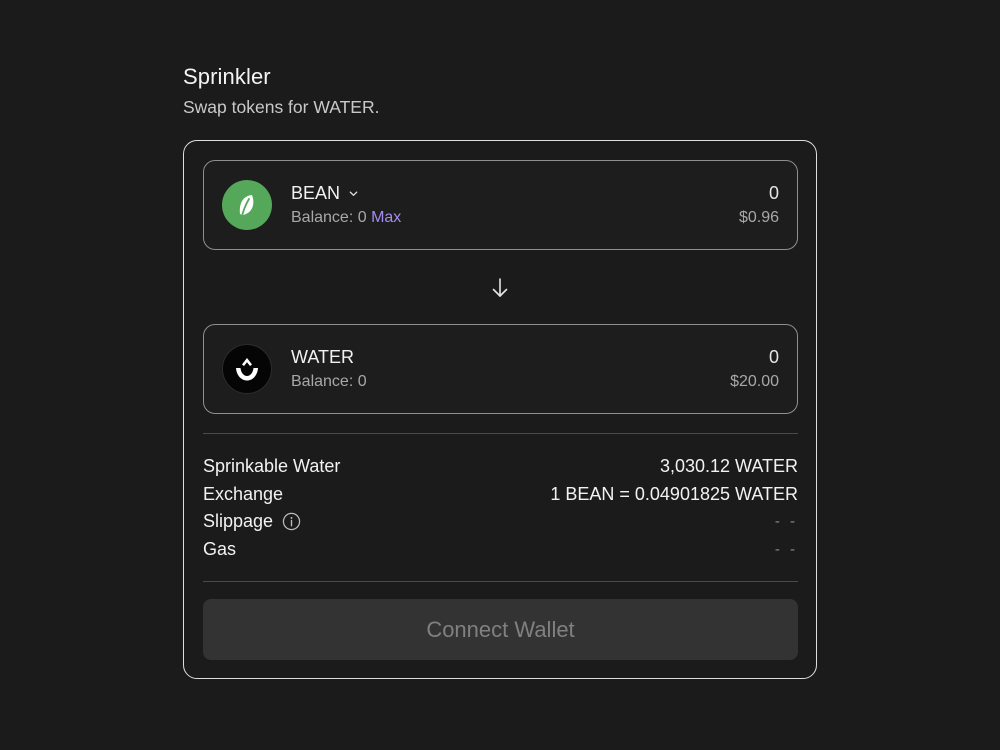  I want to click on detail-value: 3,030.12 WATER, so click(728, 466).